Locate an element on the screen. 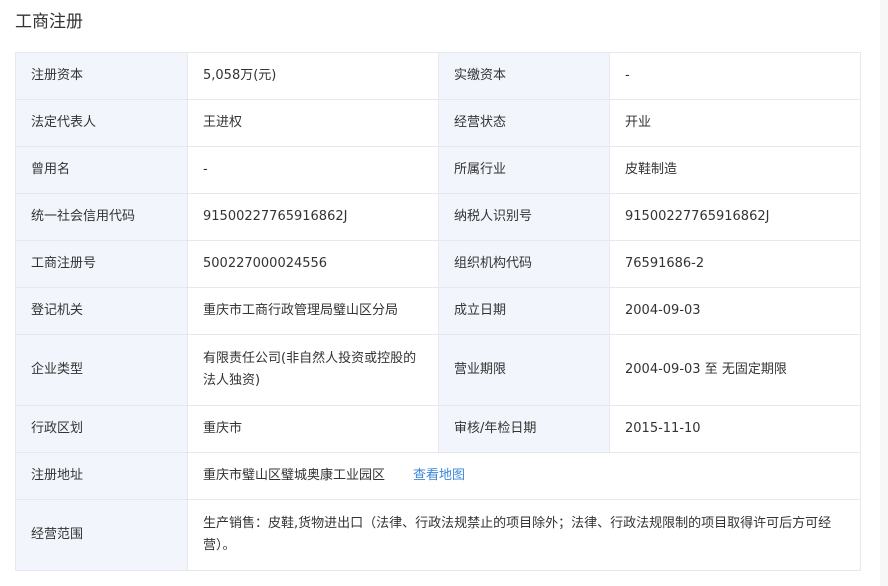 The image size is (888, 586). section-title: 工商注册 is located at coordinates (49, 22).